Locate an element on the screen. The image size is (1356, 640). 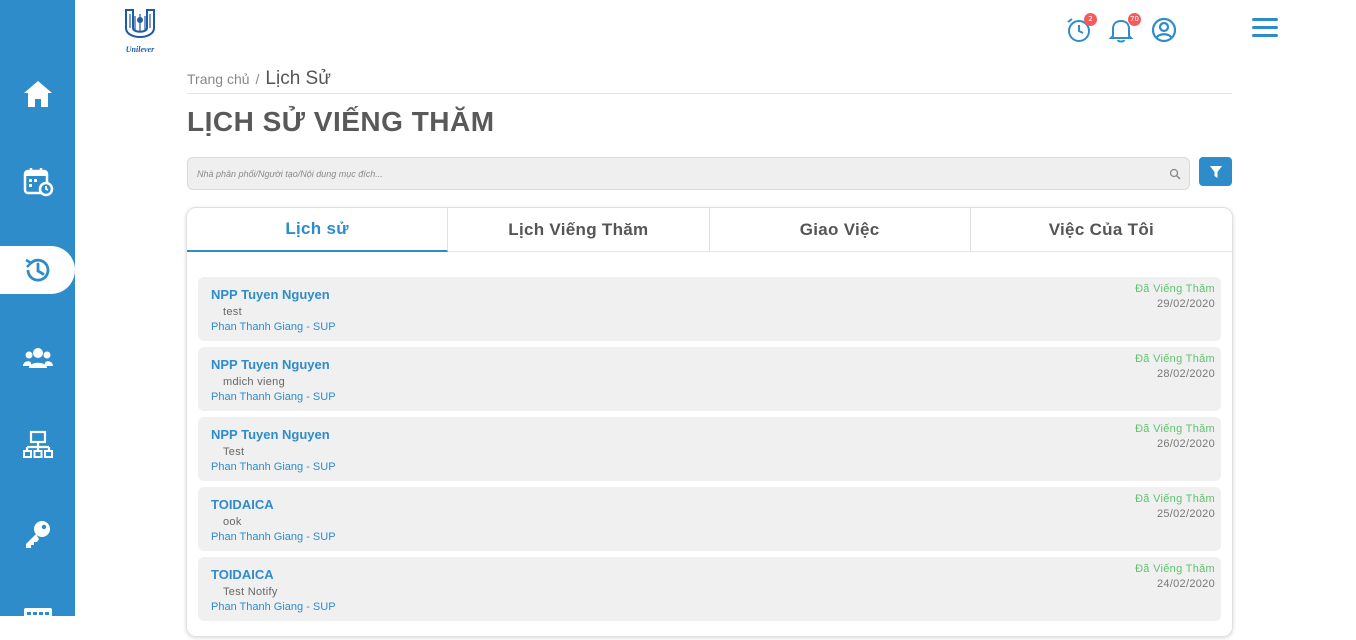
logo-text: Unilever is located at coordinates (140, 49).